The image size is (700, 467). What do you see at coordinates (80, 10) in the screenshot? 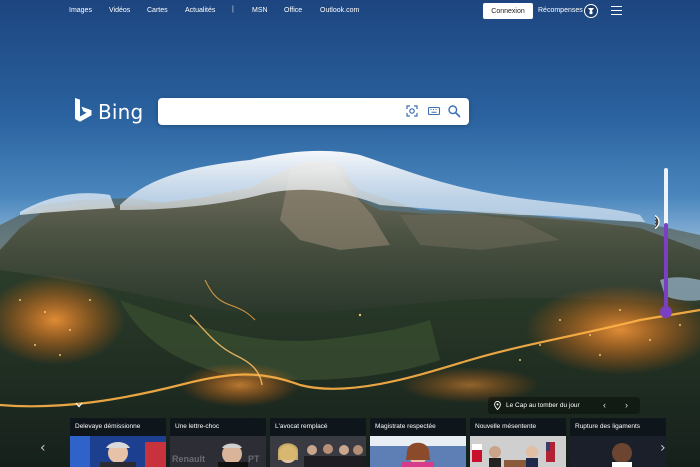
I see `nav-link-images: Images` at bounding box center [80, 10].